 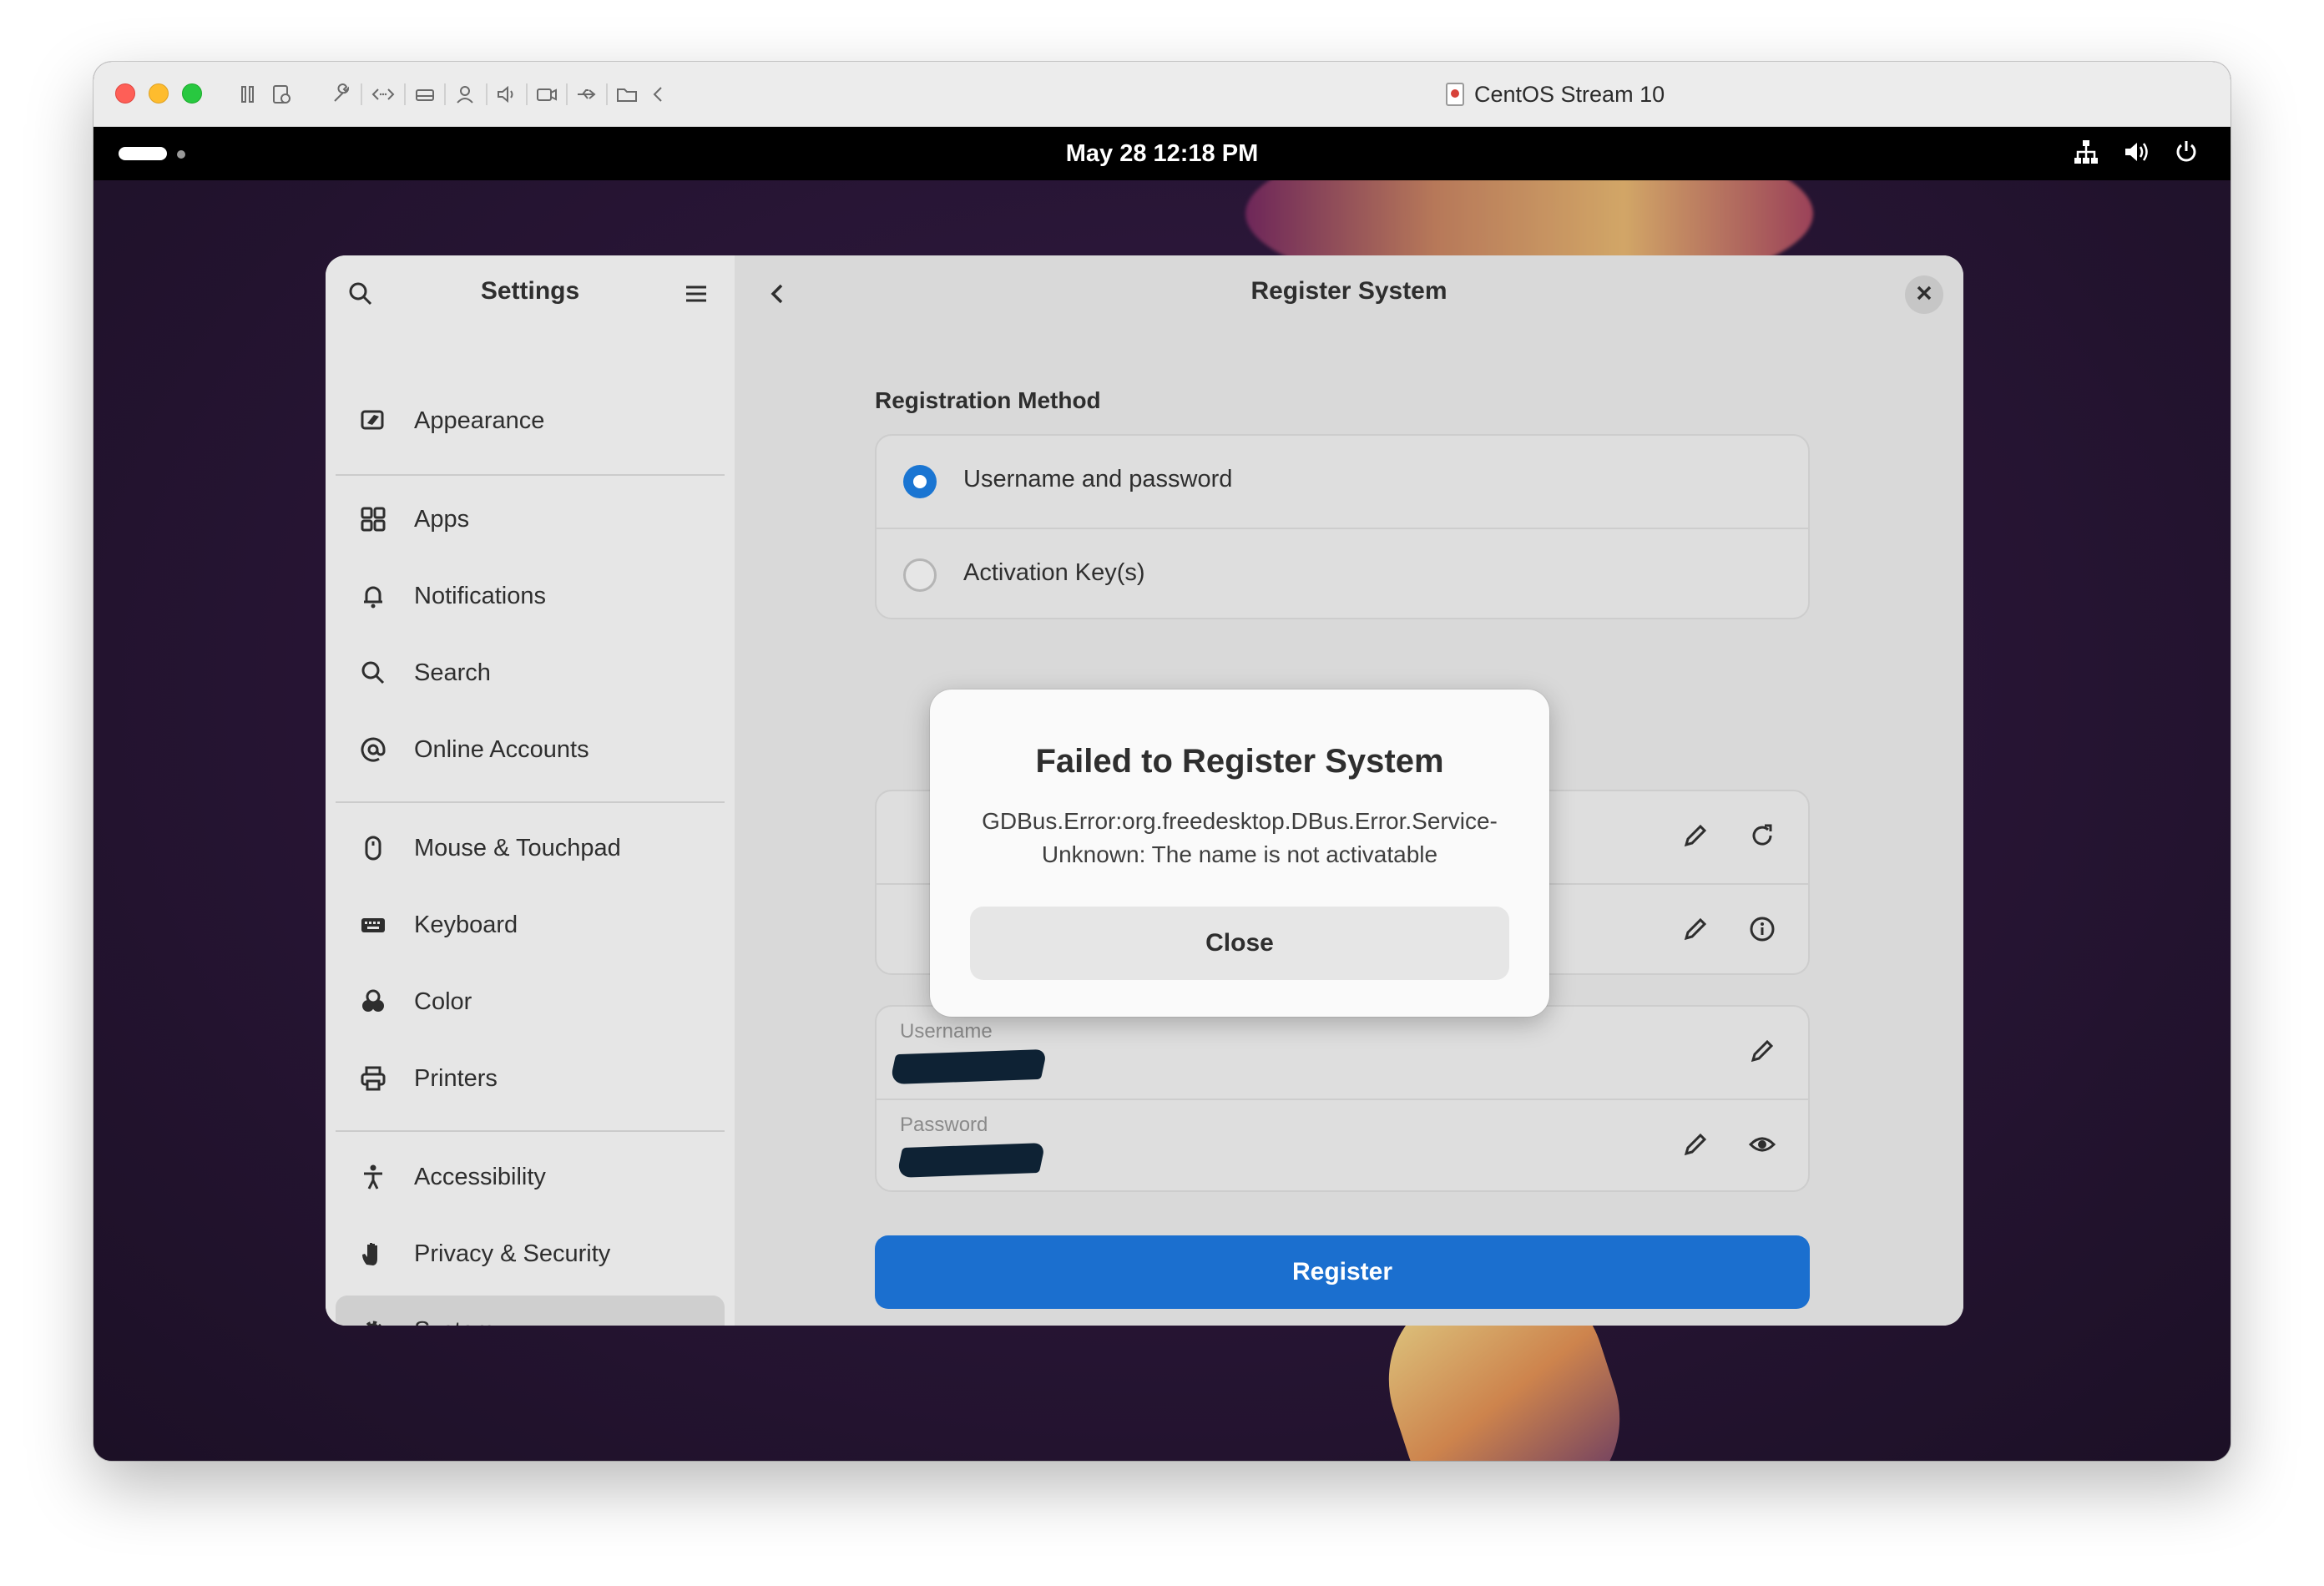 What do you see at coordinates (530, 1078) in the screenshot?
I see `sidebar-item-printers: Printers` at bounding box center [530, 1078].